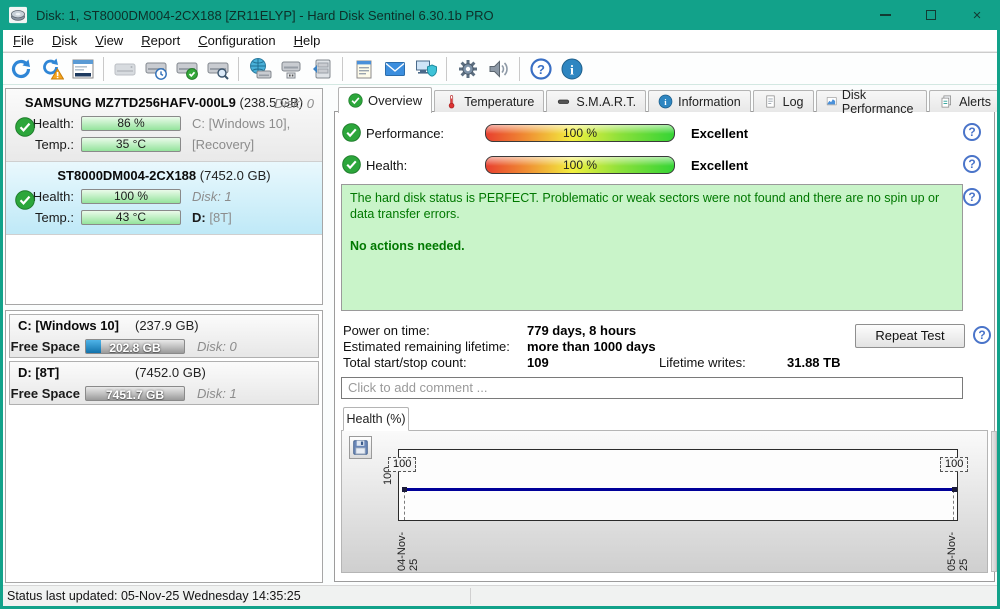 The image size is (1000, 609). What do you see at coordinates (451, 102) in the screenshot?
I see `thermometer-icon` at bounding box center [451, 102].